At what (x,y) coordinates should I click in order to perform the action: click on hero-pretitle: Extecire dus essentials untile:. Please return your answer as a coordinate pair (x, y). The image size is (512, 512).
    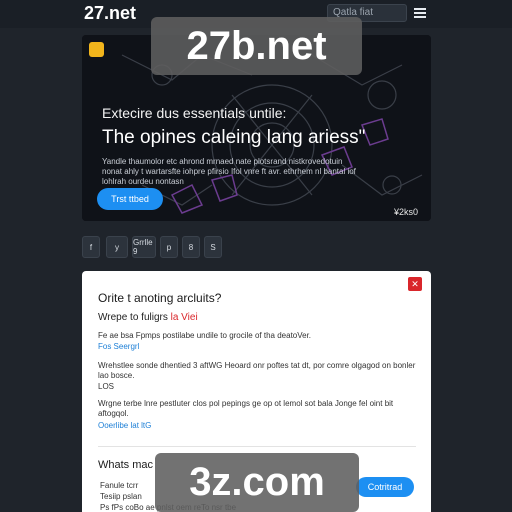
    Looking at the image, I should click on (194, 113).